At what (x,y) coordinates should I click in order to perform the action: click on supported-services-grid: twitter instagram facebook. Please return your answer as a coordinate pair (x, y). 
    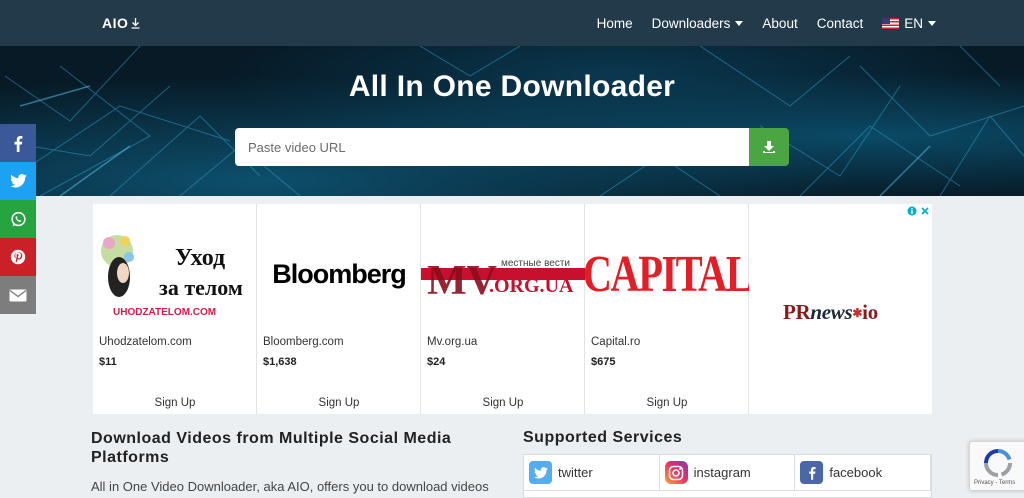
    Looking at the image, I should click on (727, 476).